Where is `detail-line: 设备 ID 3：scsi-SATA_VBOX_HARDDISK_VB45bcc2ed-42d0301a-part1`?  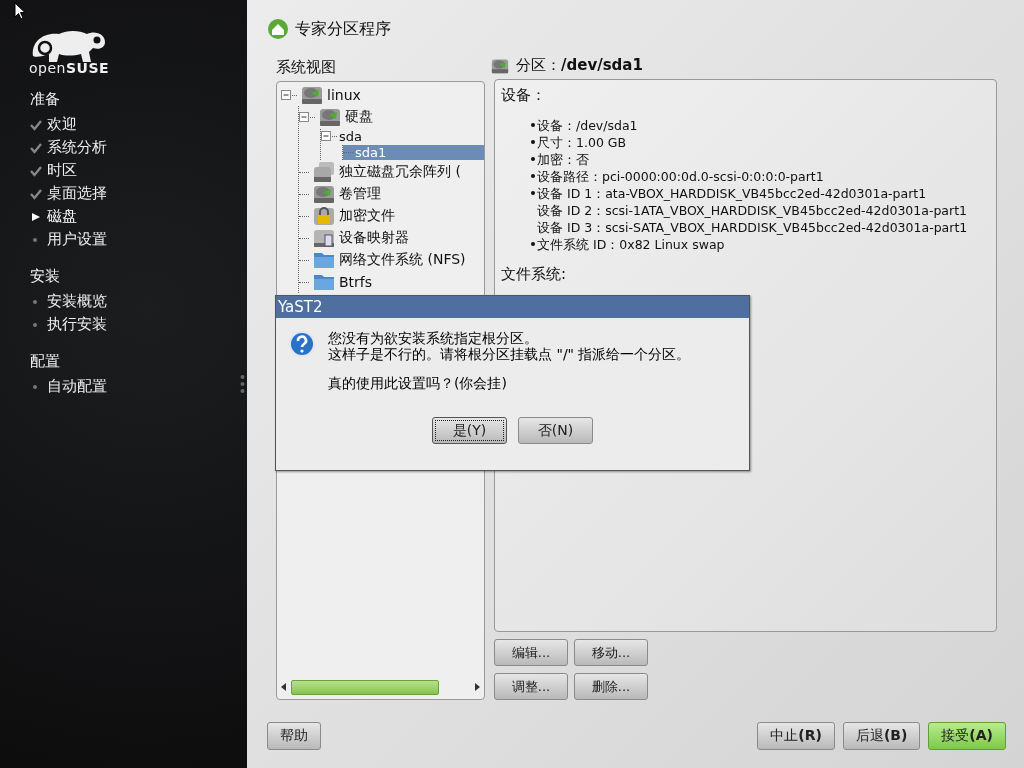
detail-line: 设备 ID 3：scsi-SATA_VBOX_HARDDISK_VB45bcc2ed-42d0301a-part1 is located at coordinates (752, 227).